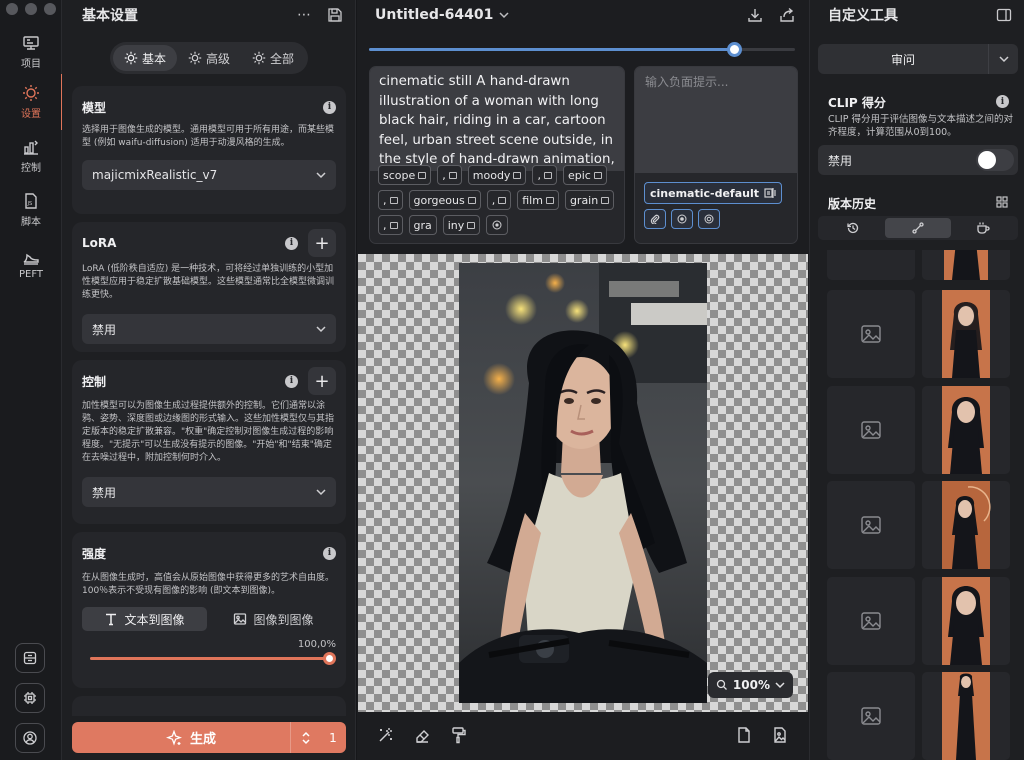 The width and height of the screenshot is (1024, 760). I want to click on target-icon, so click(709, 219).